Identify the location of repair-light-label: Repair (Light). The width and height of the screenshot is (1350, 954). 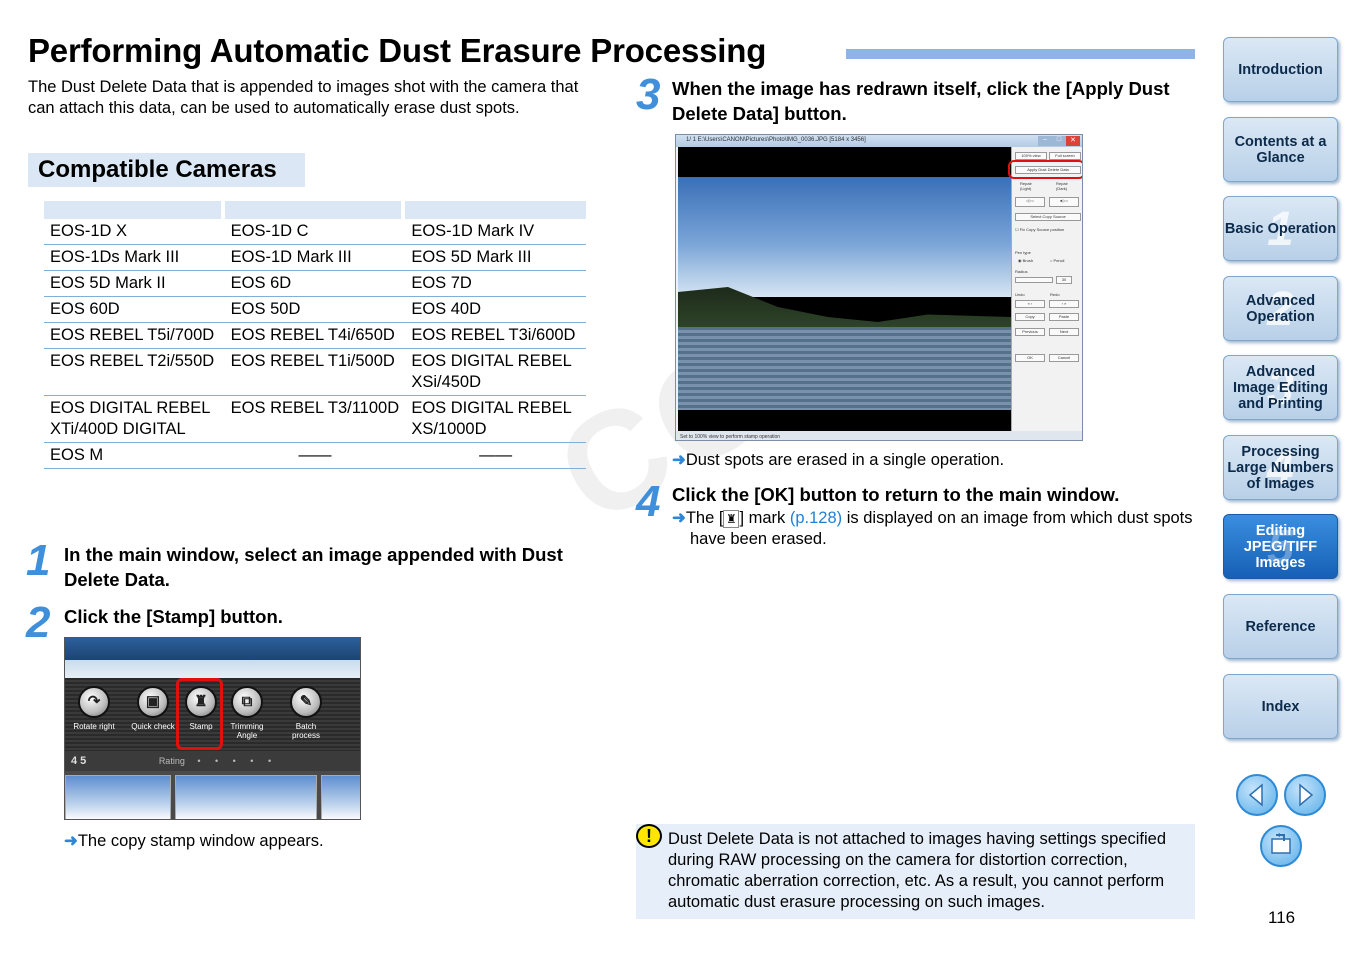
(1026, 186).